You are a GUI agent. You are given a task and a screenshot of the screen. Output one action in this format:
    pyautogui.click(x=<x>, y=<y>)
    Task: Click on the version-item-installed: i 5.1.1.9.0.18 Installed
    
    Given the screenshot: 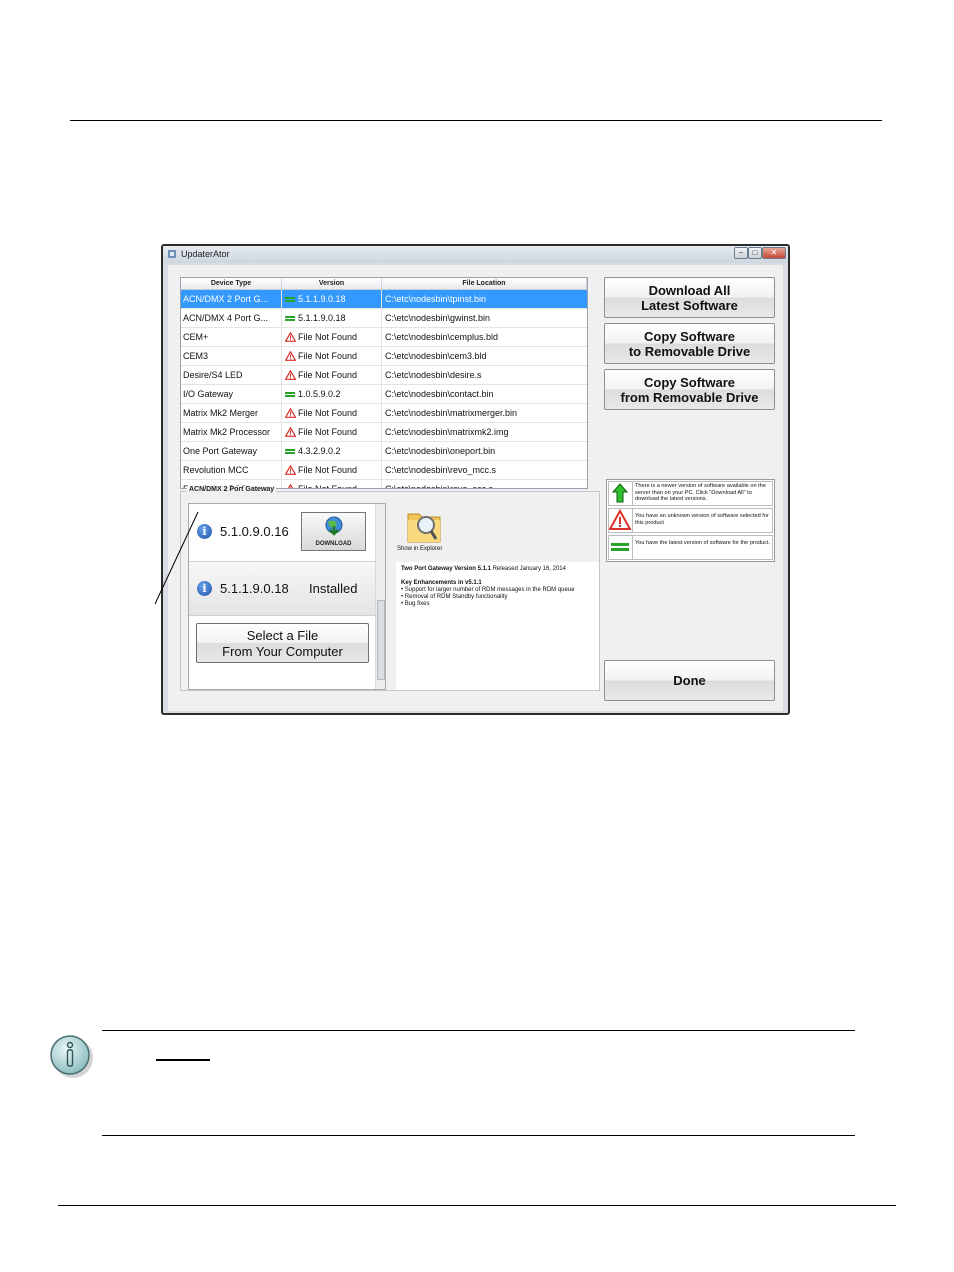 What is the action you would take?
    pyautogui.click(x=282, y=588)
    